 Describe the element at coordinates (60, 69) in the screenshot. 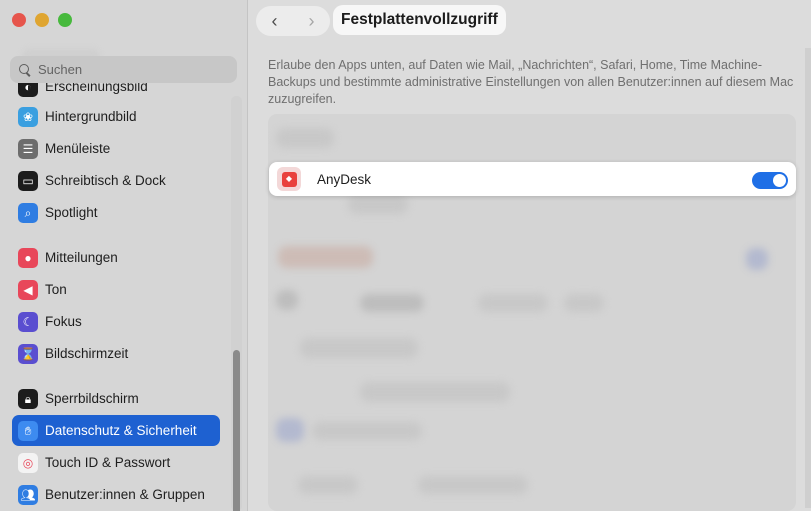

I see `search-placeholder: Suchen` at that location.